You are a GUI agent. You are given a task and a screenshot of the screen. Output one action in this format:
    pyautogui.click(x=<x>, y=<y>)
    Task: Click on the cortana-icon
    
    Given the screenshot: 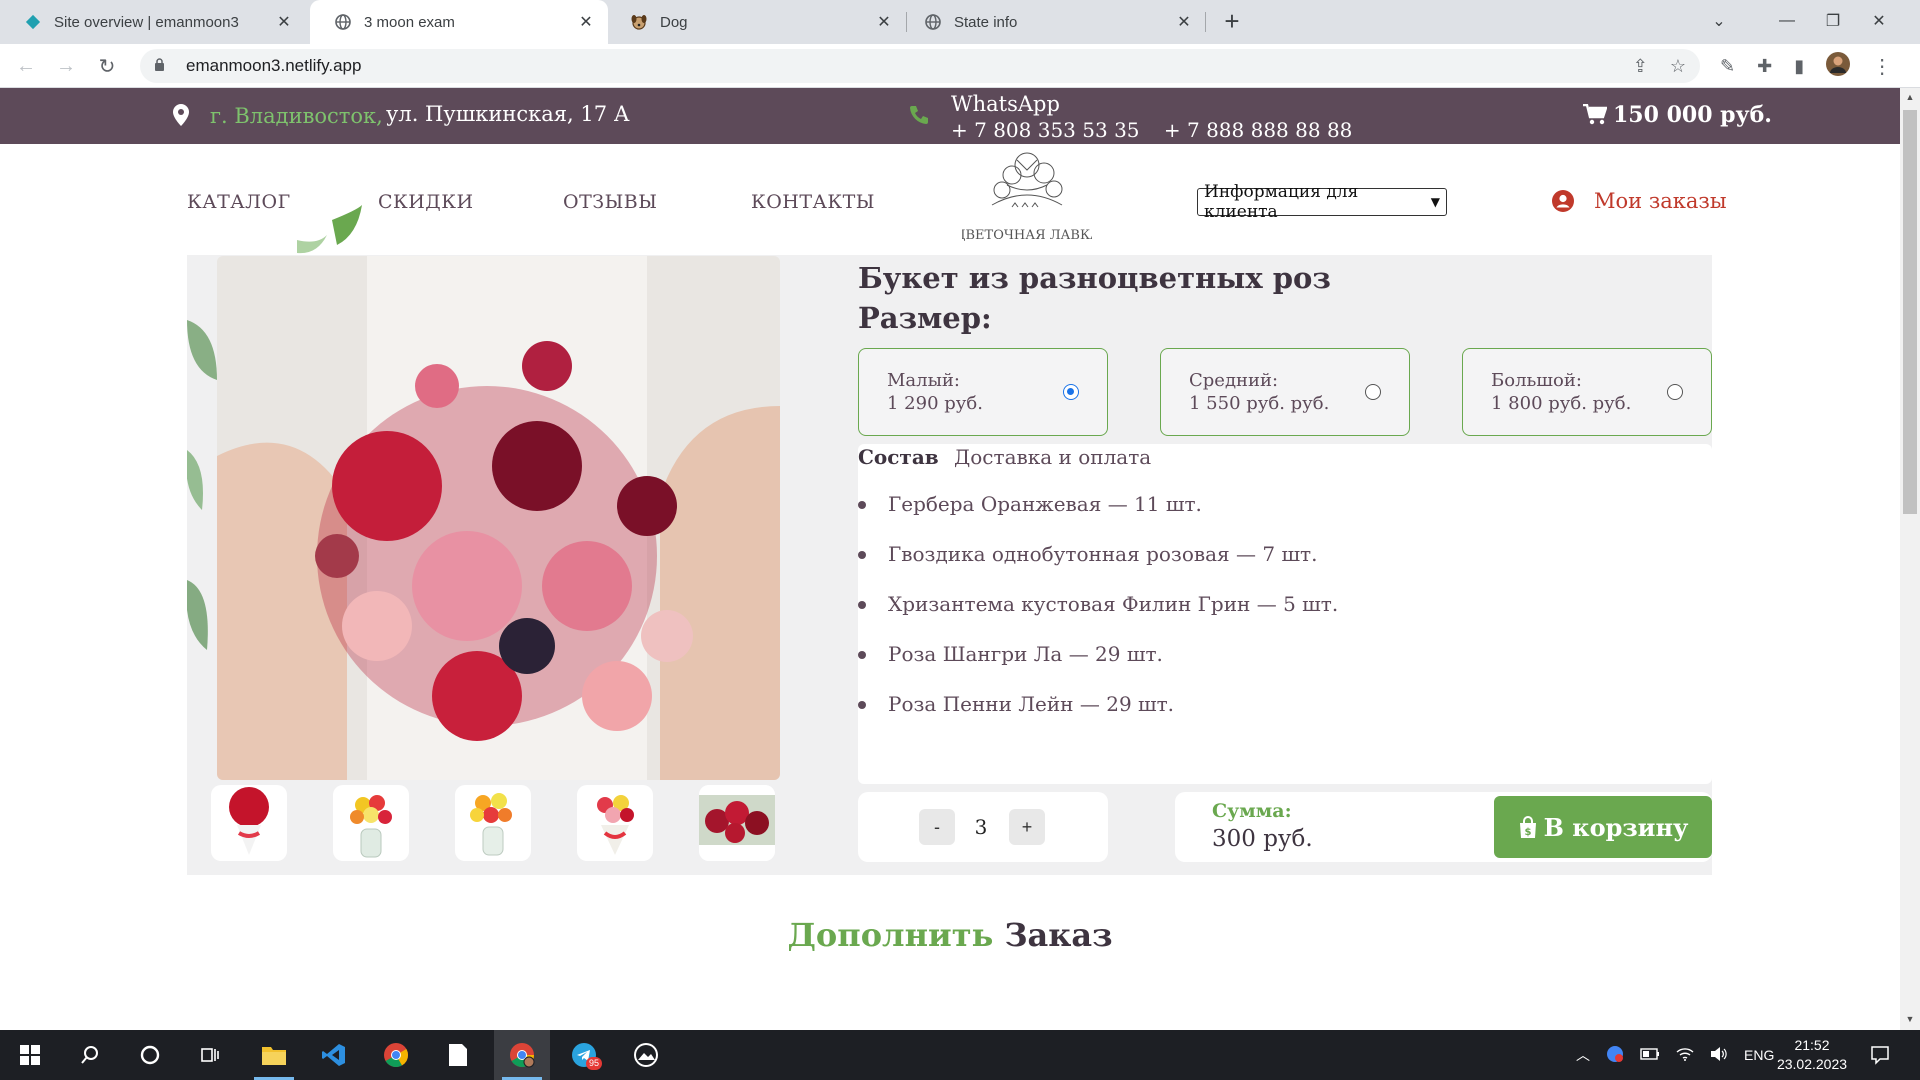 What is the action you would take?
    pyautogui.click(x=150, y=1055)
    